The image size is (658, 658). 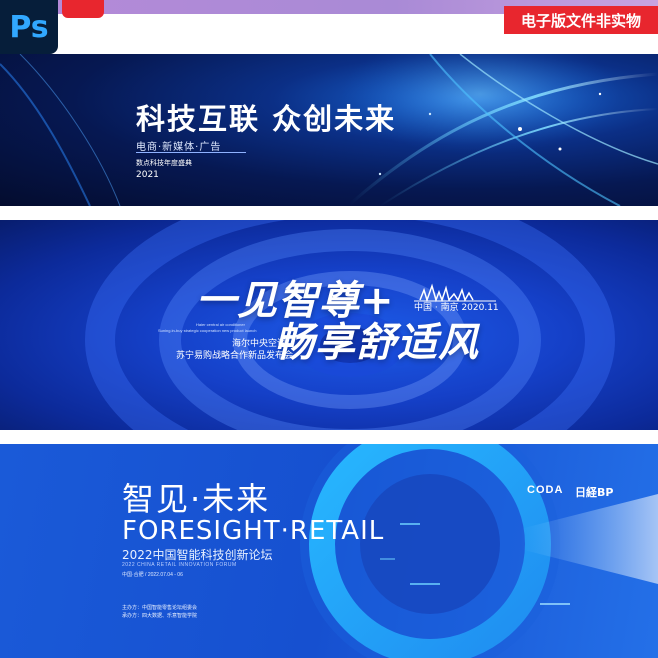 I want to click on banner2-title-line2: 畅享舒适风, so click(x=376, y=343).